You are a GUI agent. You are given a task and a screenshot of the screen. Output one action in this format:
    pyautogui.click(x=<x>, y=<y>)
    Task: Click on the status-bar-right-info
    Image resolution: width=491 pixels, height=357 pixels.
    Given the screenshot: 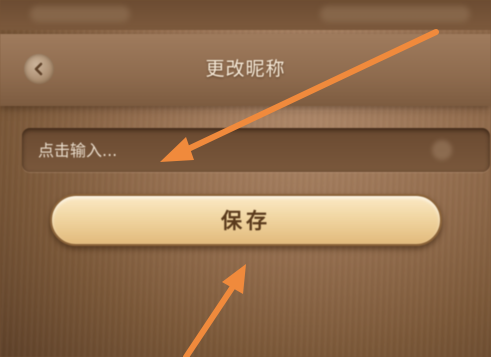 What is the action you would take?
    pyautogui.click(x=395, y=14)
    